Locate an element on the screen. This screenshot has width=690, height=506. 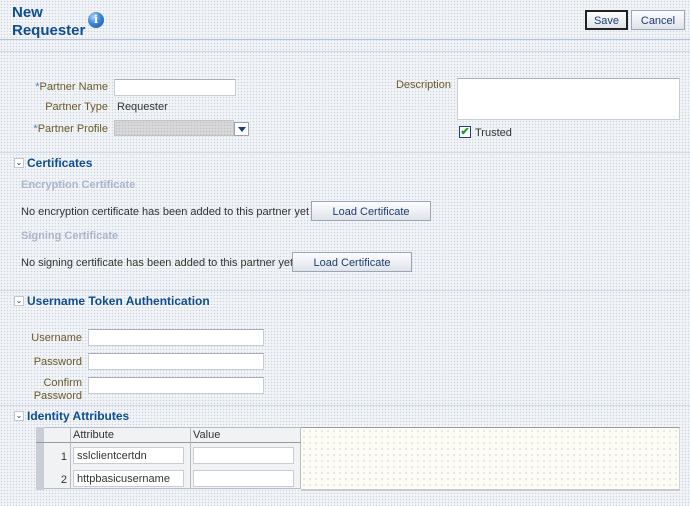
identity-attributes-disclosure-icon: ⌄ is located at coordinates (19, 416).